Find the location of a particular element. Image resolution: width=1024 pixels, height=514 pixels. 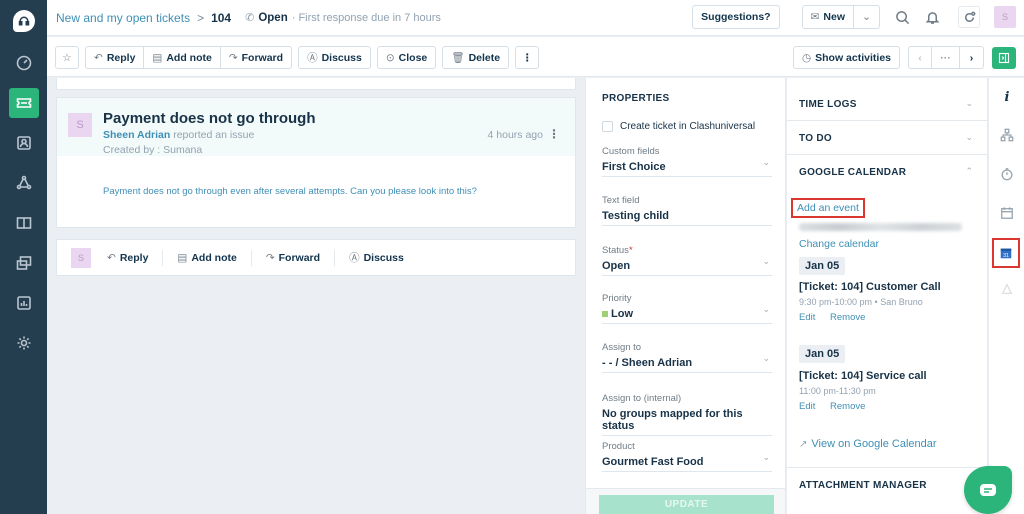

priority-color-indicator is located at coordinates (605, 314).